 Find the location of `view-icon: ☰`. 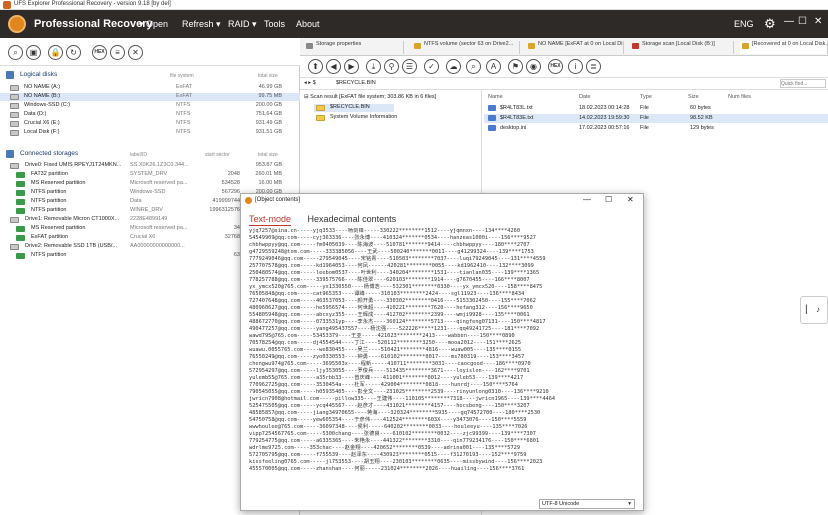

view-icon: ☰ is located at coordinates (409, 66).